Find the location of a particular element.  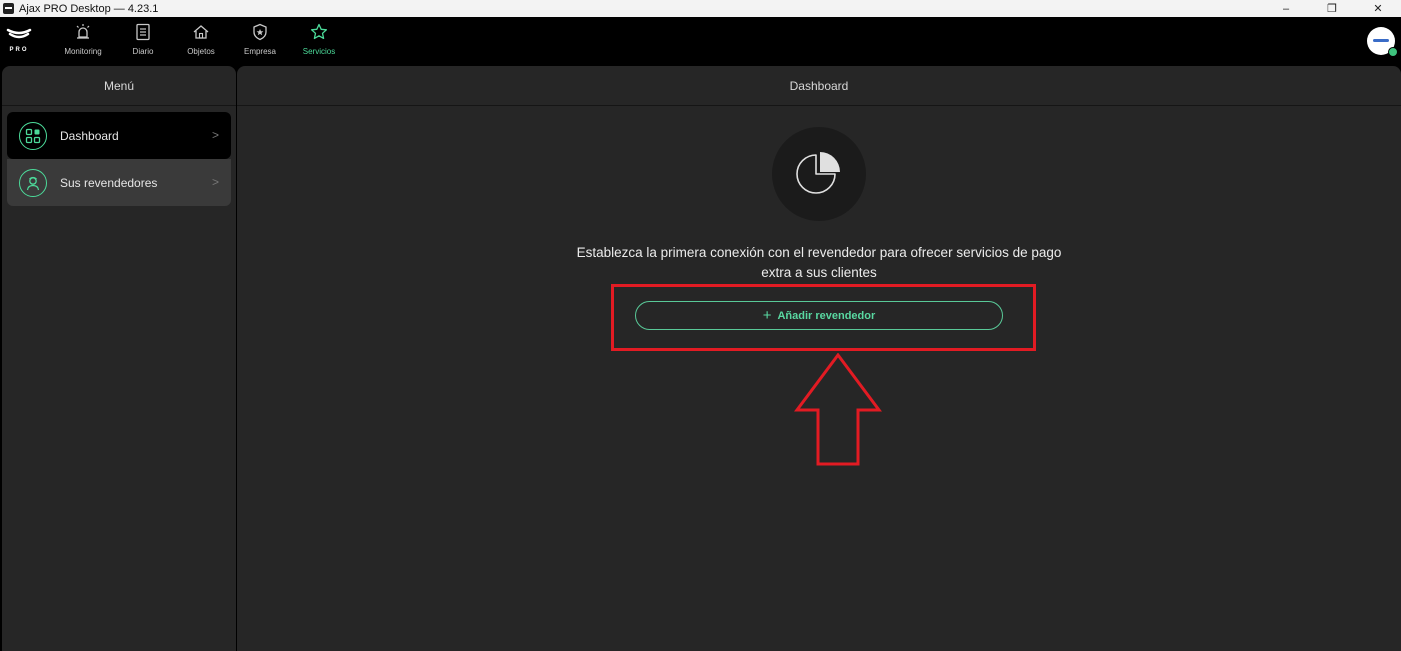

sidebar-item-dashboard: Dashboard > is located at coordinates (119, 135).